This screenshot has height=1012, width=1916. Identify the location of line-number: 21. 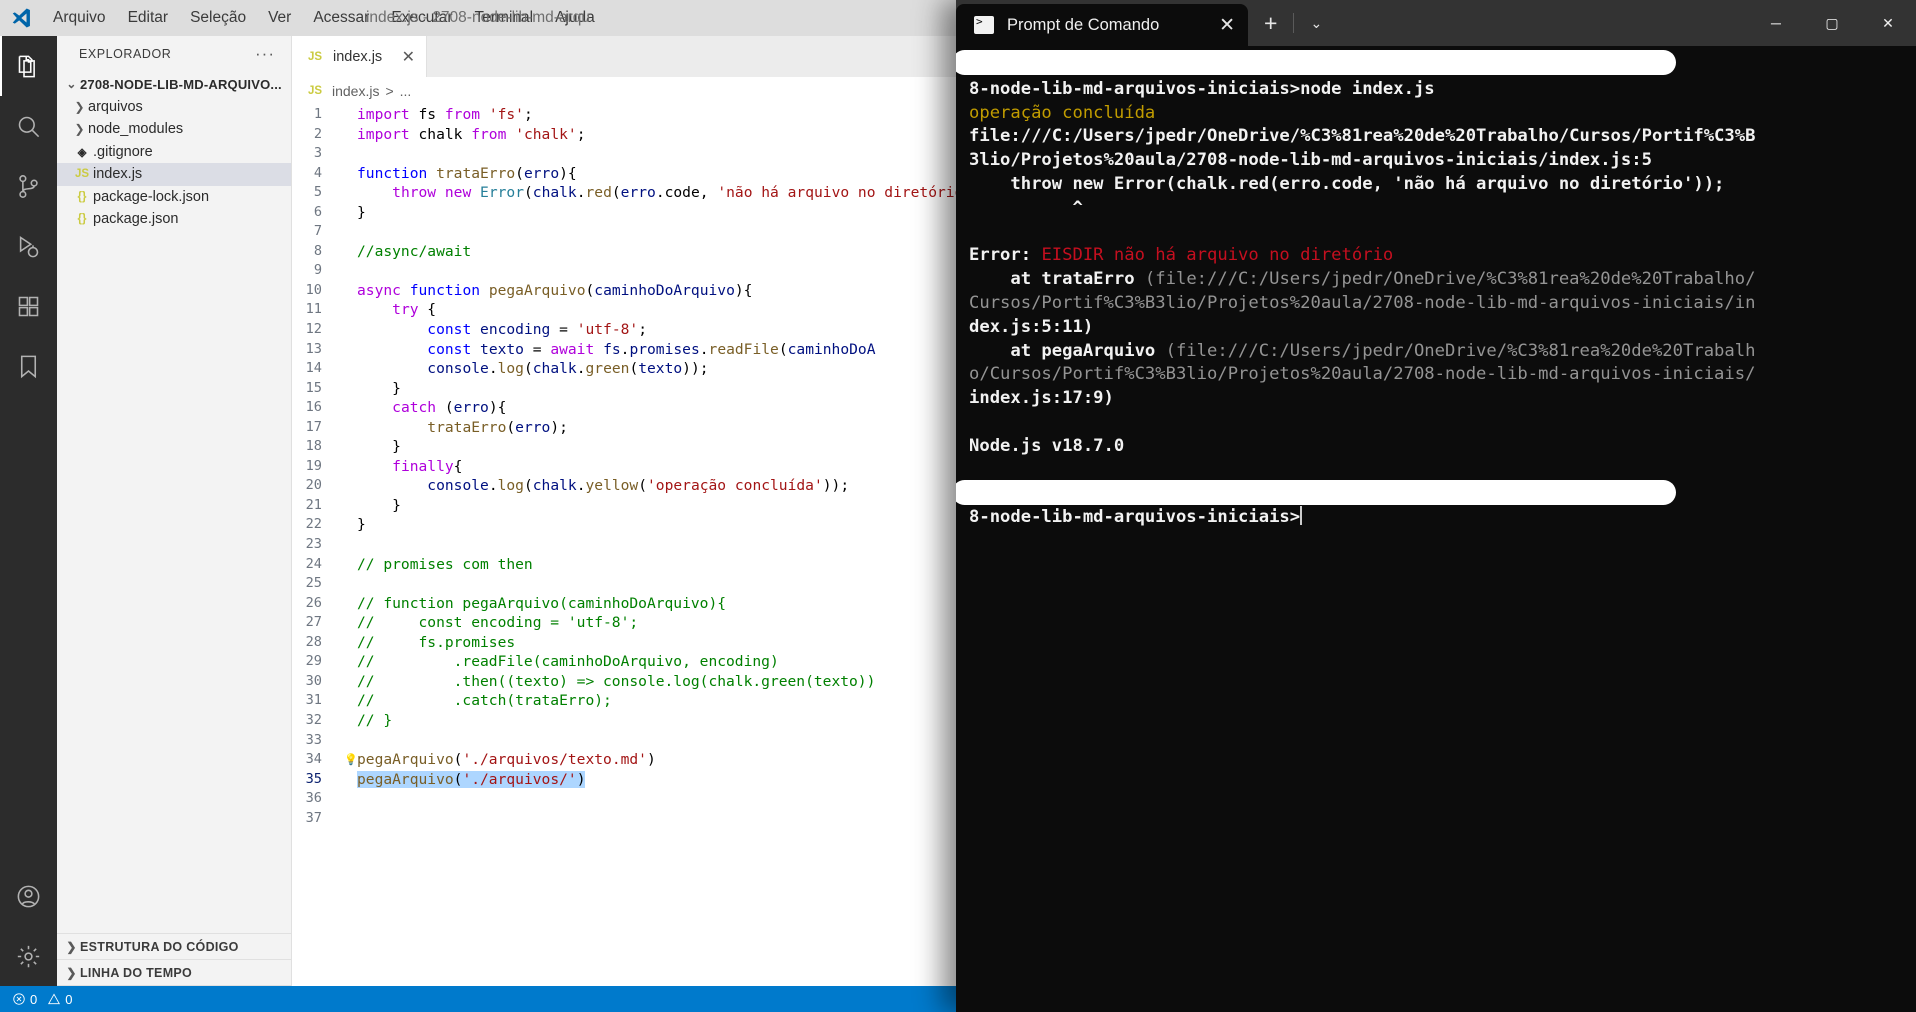
(313, 504).